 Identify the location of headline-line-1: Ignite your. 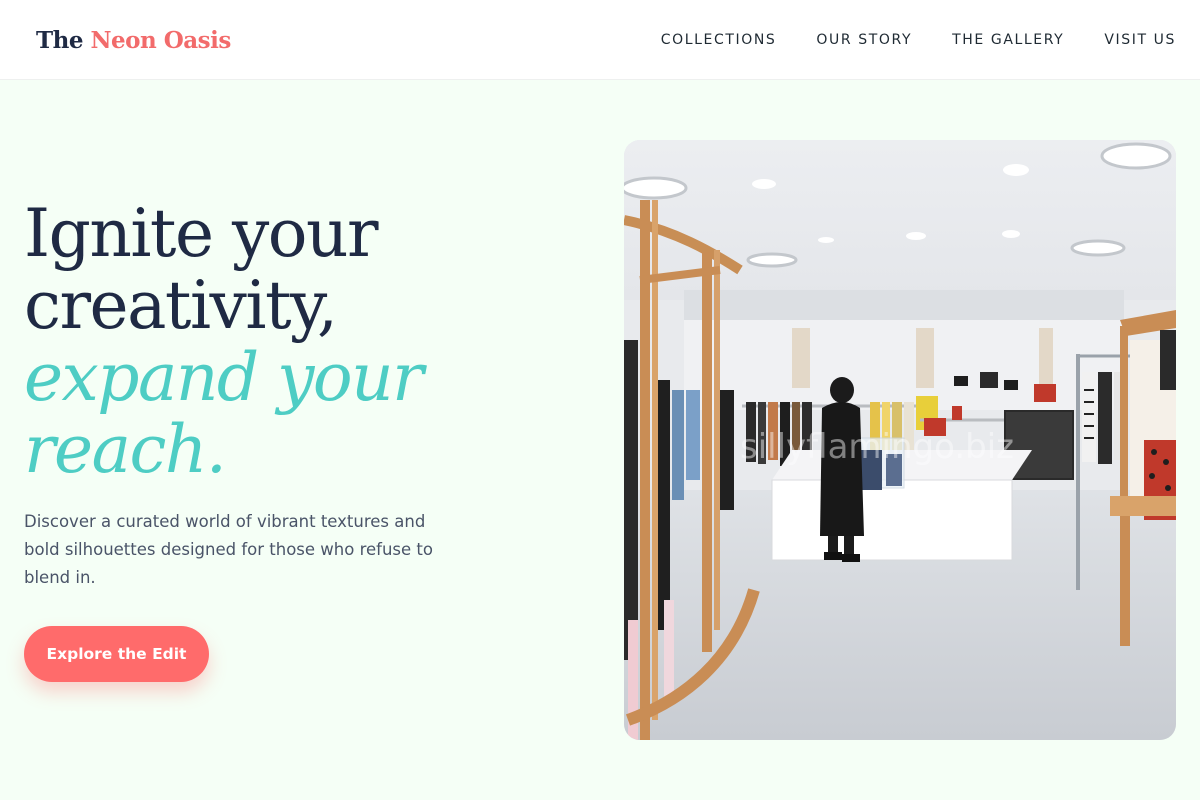
(201, 233).